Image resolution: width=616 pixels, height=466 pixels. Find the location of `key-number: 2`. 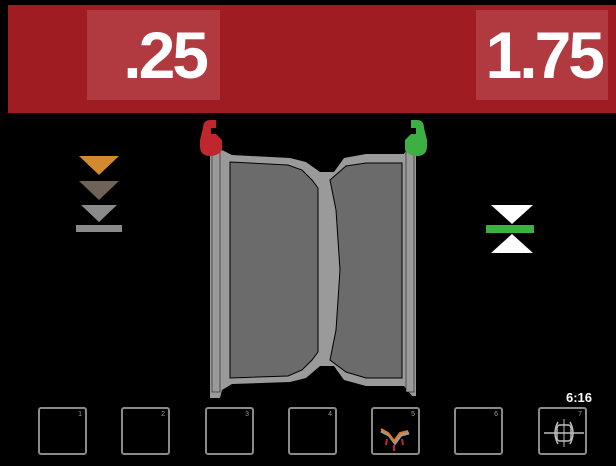

key-number: 2 is located at coordinates (163, 414).